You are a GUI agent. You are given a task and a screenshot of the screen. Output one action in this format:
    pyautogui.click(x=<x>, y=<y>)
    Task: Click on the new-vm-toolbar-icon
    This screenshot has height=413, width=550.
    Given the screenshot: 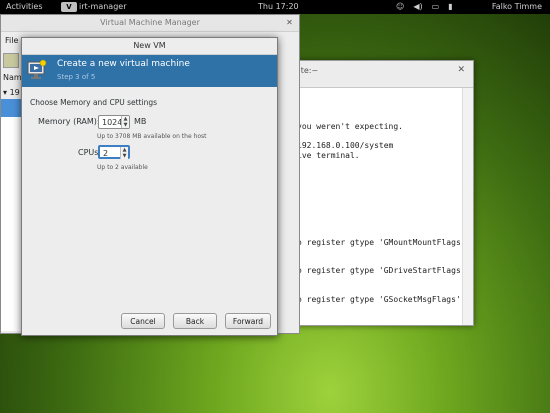 What is the action you would take?
    pyautogui.click(x=11, y=60)
    